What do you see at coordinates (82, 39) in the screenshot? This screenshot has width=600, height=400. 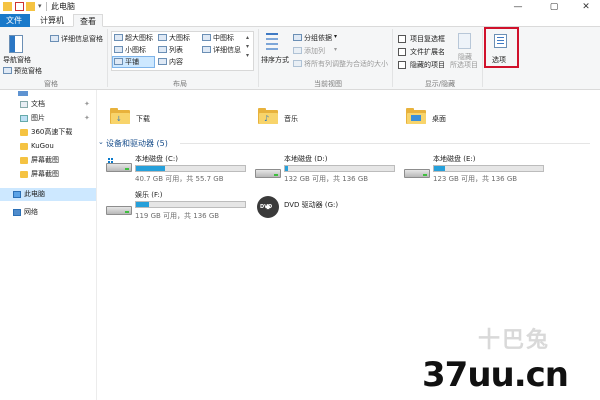 I see `details-pane-button: 详细信息窗格` at bounding box center [82, 39].